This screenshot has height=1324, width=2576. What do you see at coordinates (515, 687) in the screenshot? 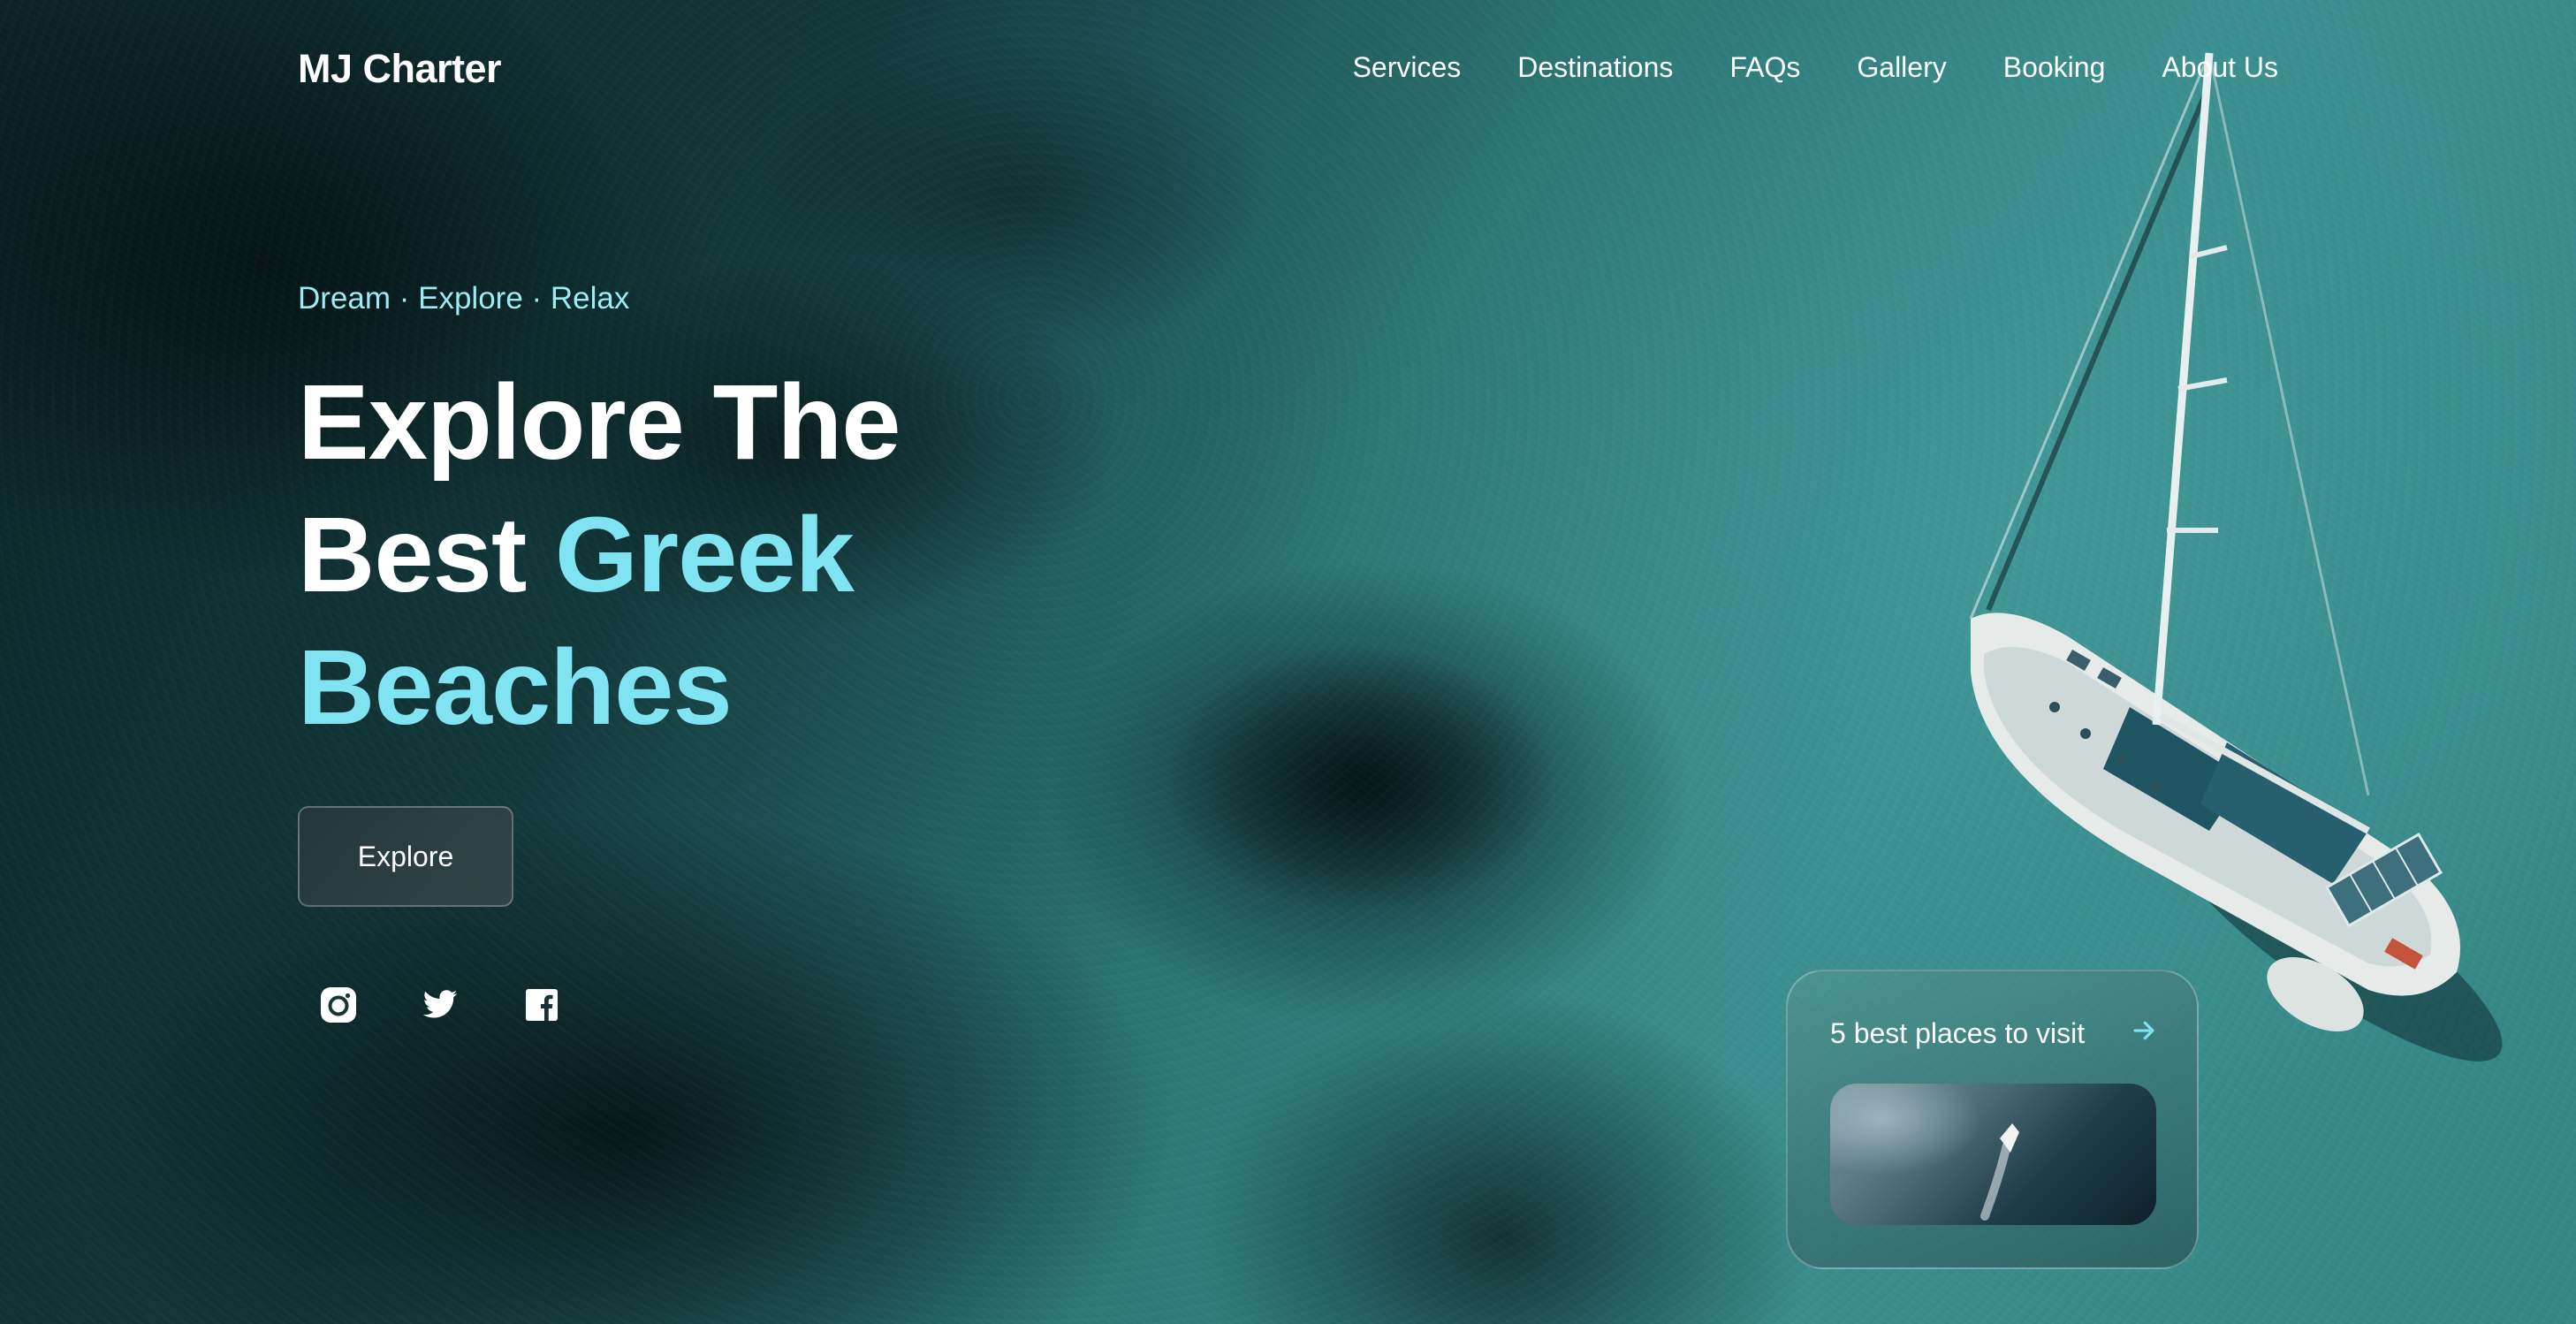
I see `headline-line-3: Beaches` at bounding box center [515, 687].